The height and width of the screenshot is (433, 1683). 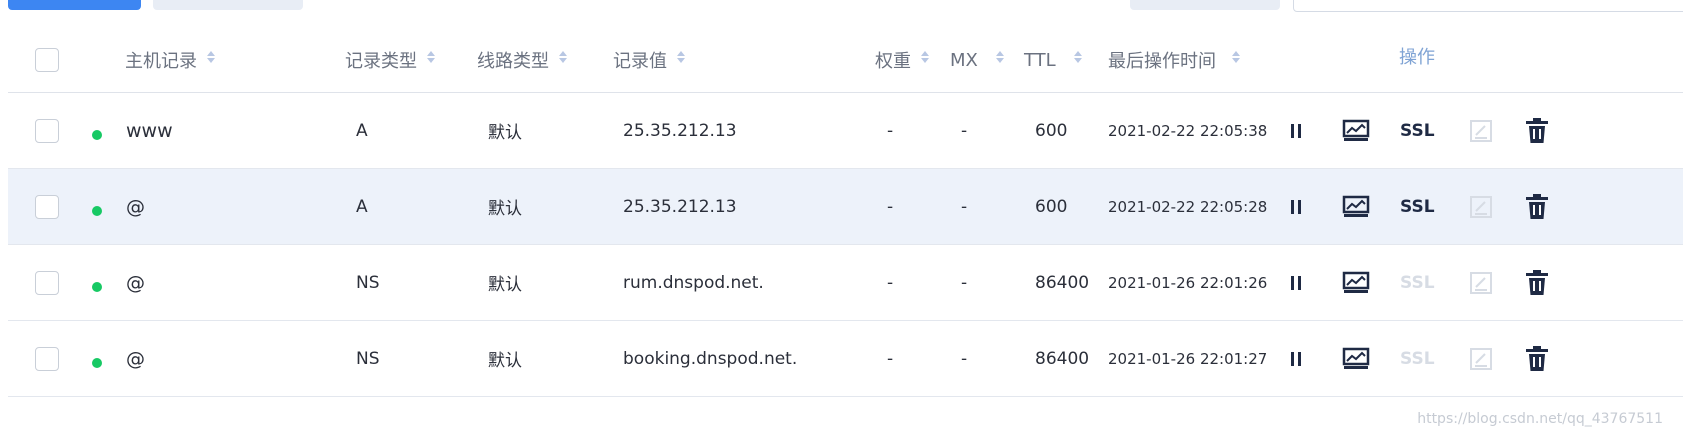 I want to click on column-label-last-time: 最后操作时间, so click(x=1162, y=61).